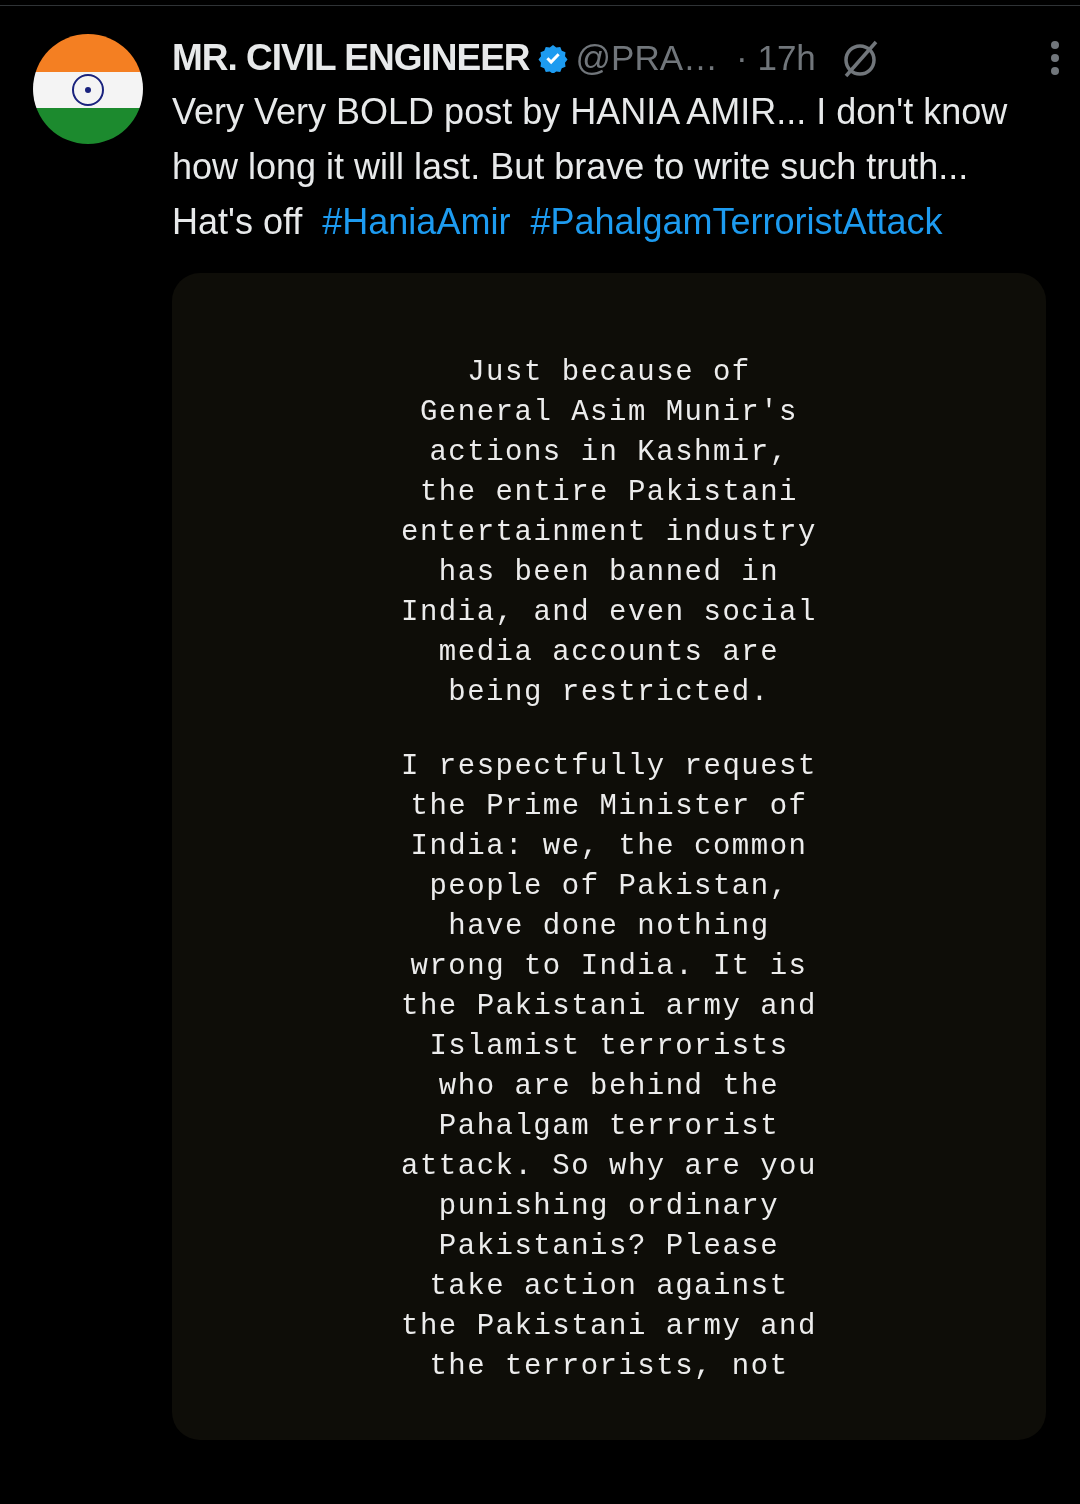  What do you see at coordinates (590, 167) in the screenshot?
I see `post-text: Very Very BOLD post by HANIA AMIR... I don't know how long it will last. But brave to write such truth... Hat's off #HaniaAmir #PahalgamTerroristAttack` at bounding box center [590, 167].